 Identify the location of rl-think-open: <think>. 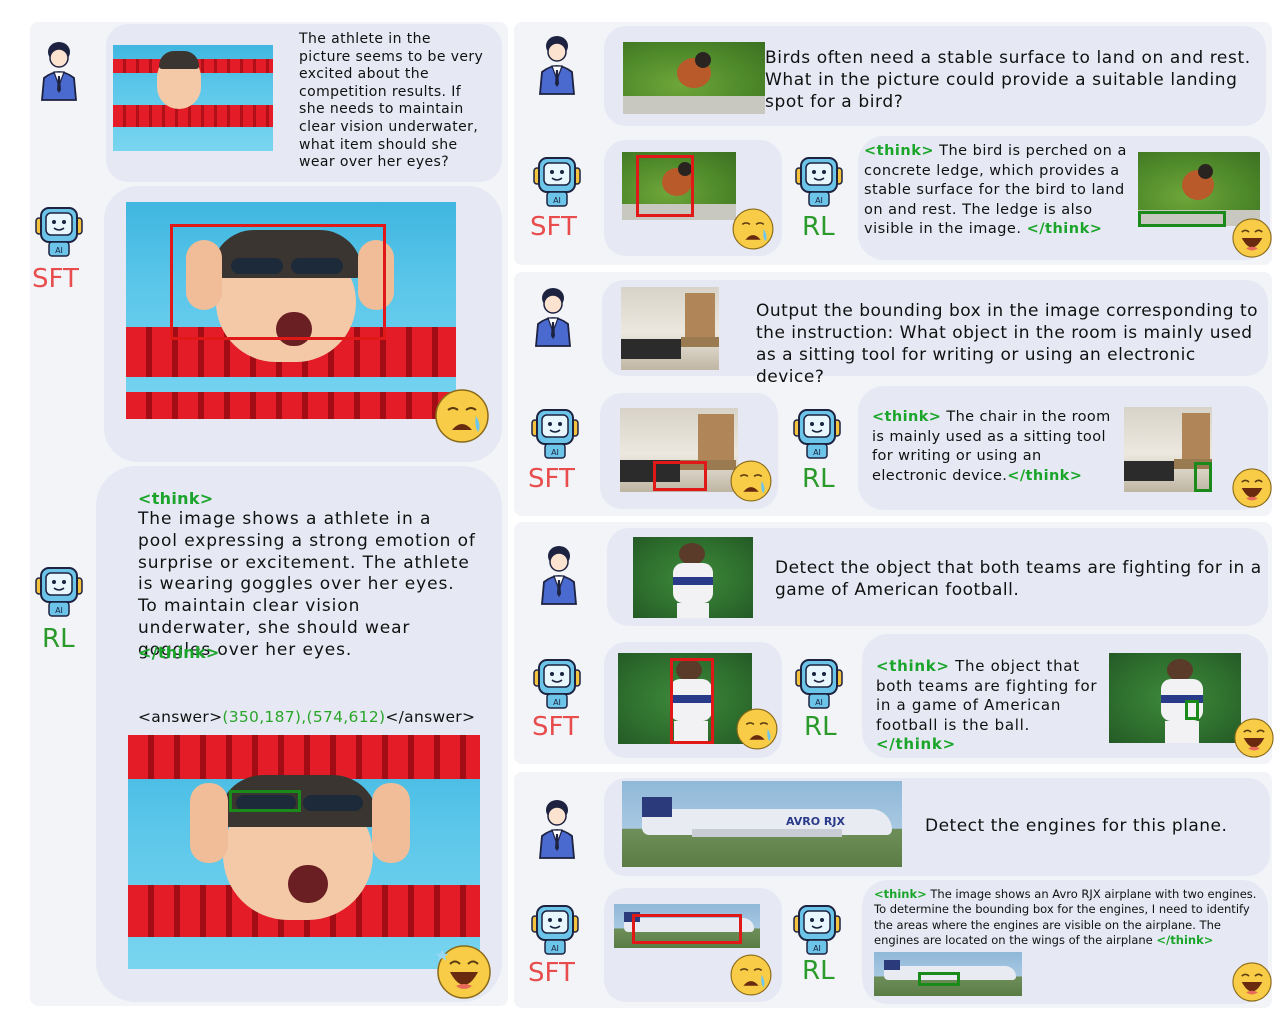
(175, 499).